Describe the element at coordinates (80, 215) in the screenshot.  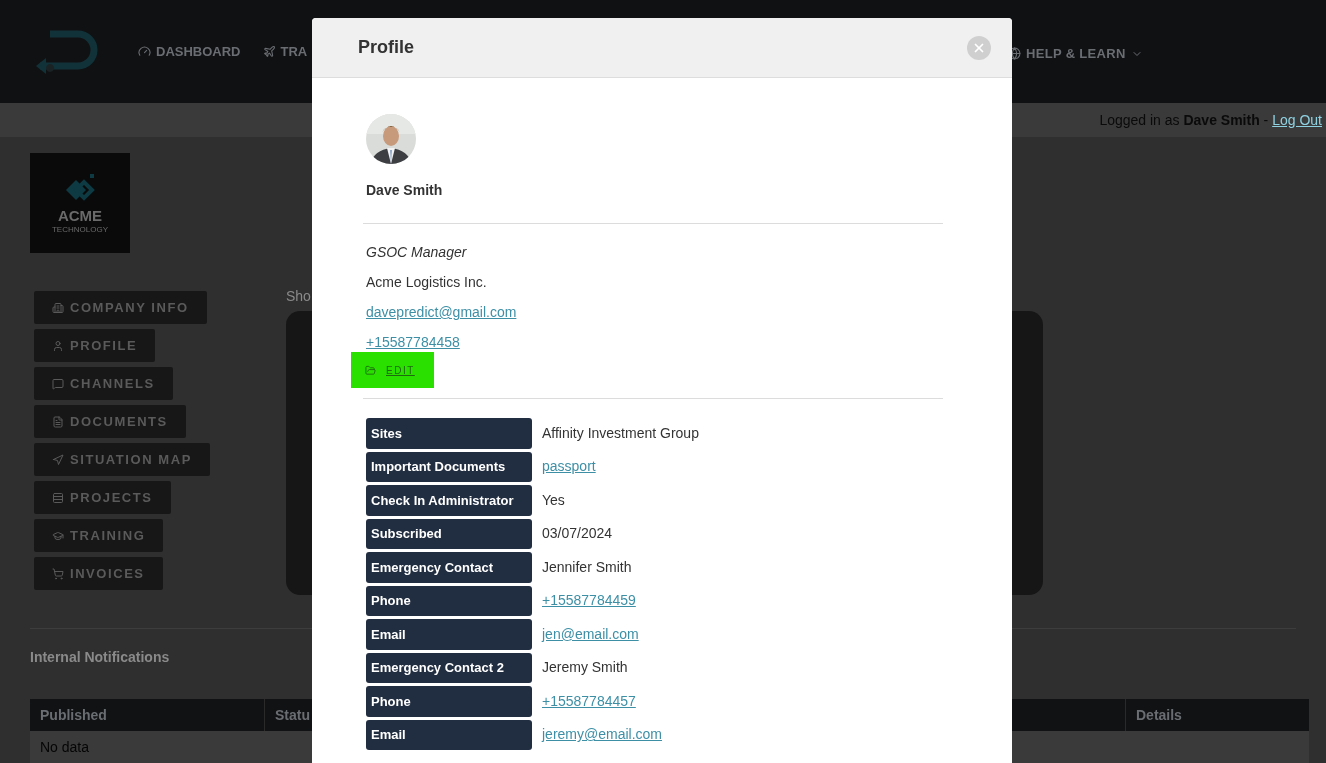
I see `logo-wordmark: ACME` at that location.